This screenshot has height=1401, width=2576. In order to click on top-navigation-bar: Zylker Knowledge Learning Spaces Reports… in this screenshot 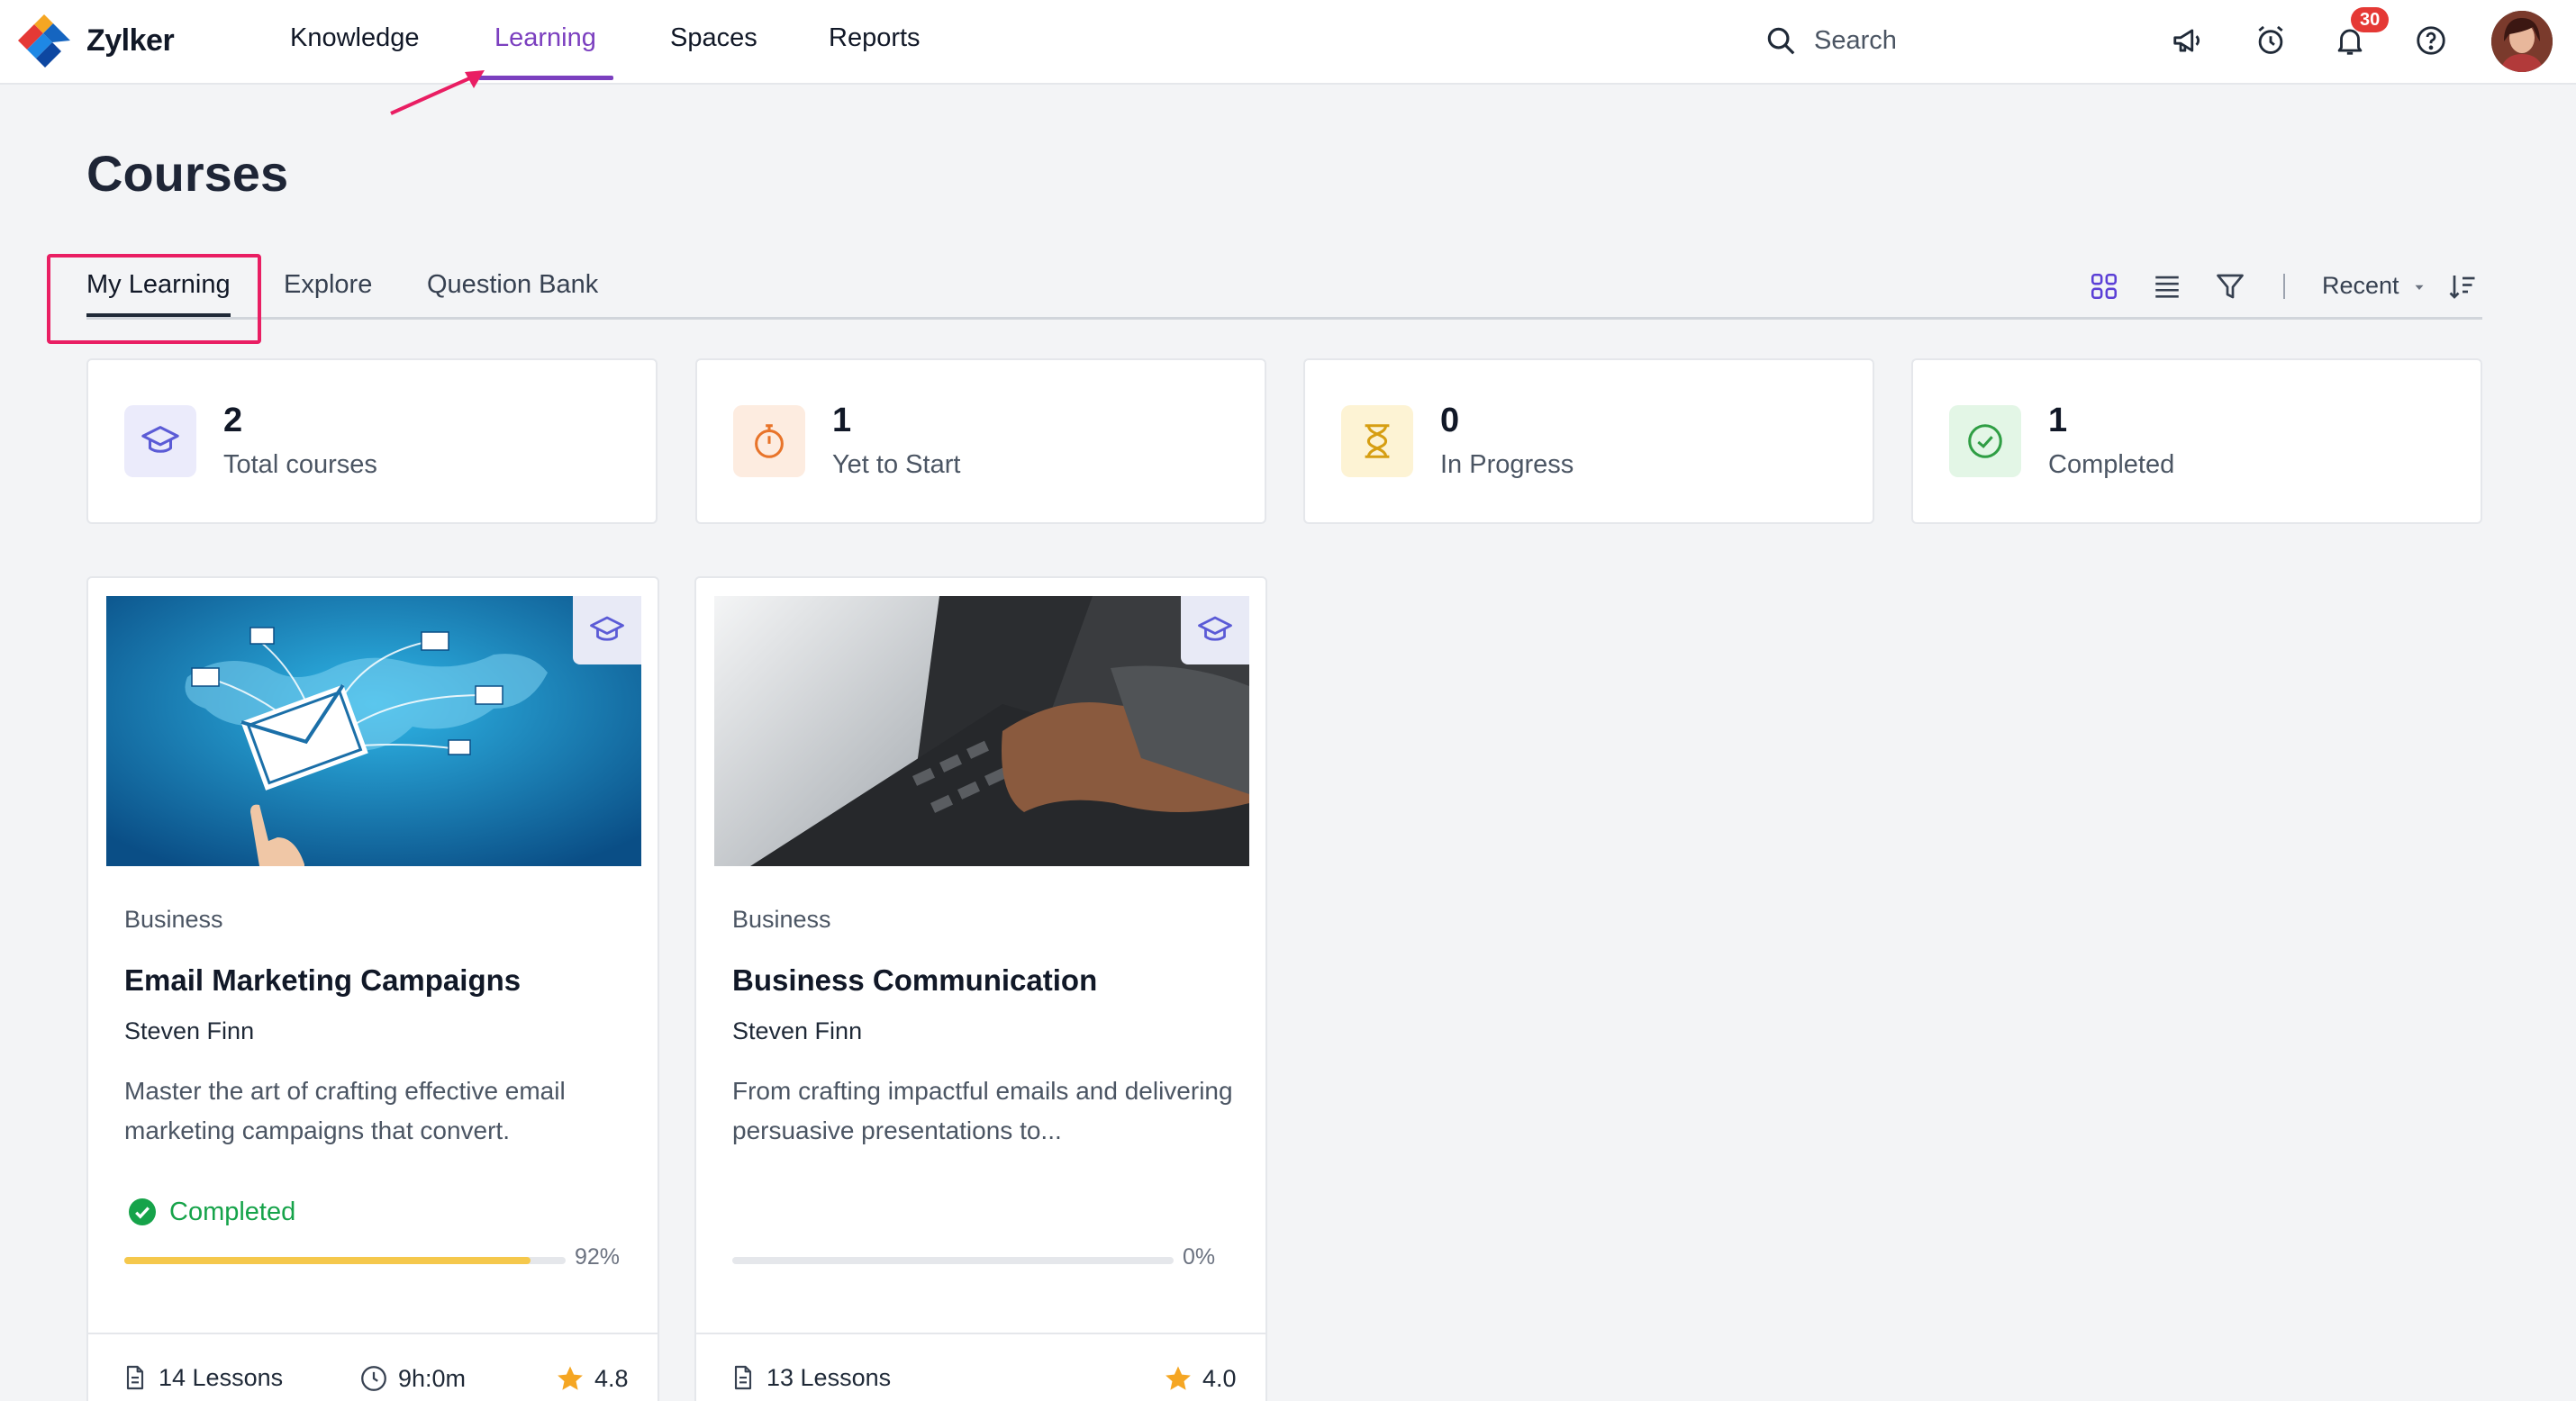, I will do `click(1288, 42)`.